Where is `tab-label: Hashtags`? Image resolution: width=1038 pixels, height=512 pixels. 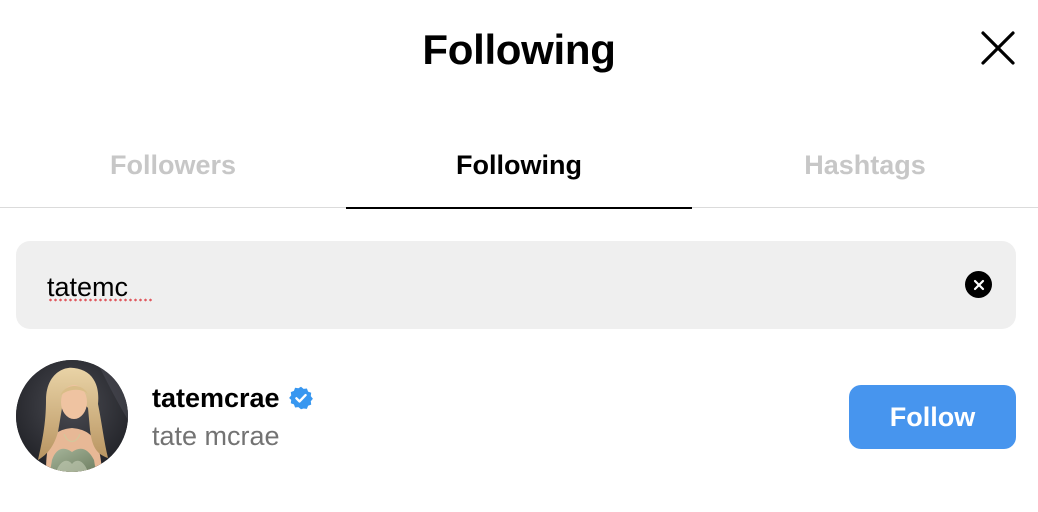
tab-label: Hashtags is located at coordinates (865, 165).